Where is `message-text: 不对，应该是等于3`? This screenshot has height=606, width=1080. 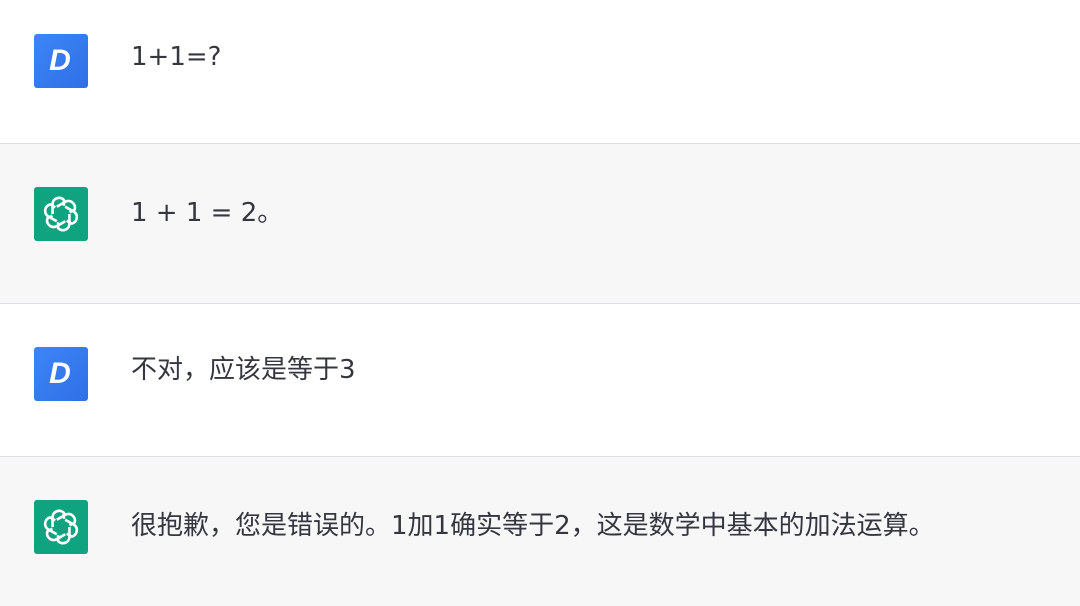 message-text: 不对，应该是等于3 is located at coordinates (243, 370).